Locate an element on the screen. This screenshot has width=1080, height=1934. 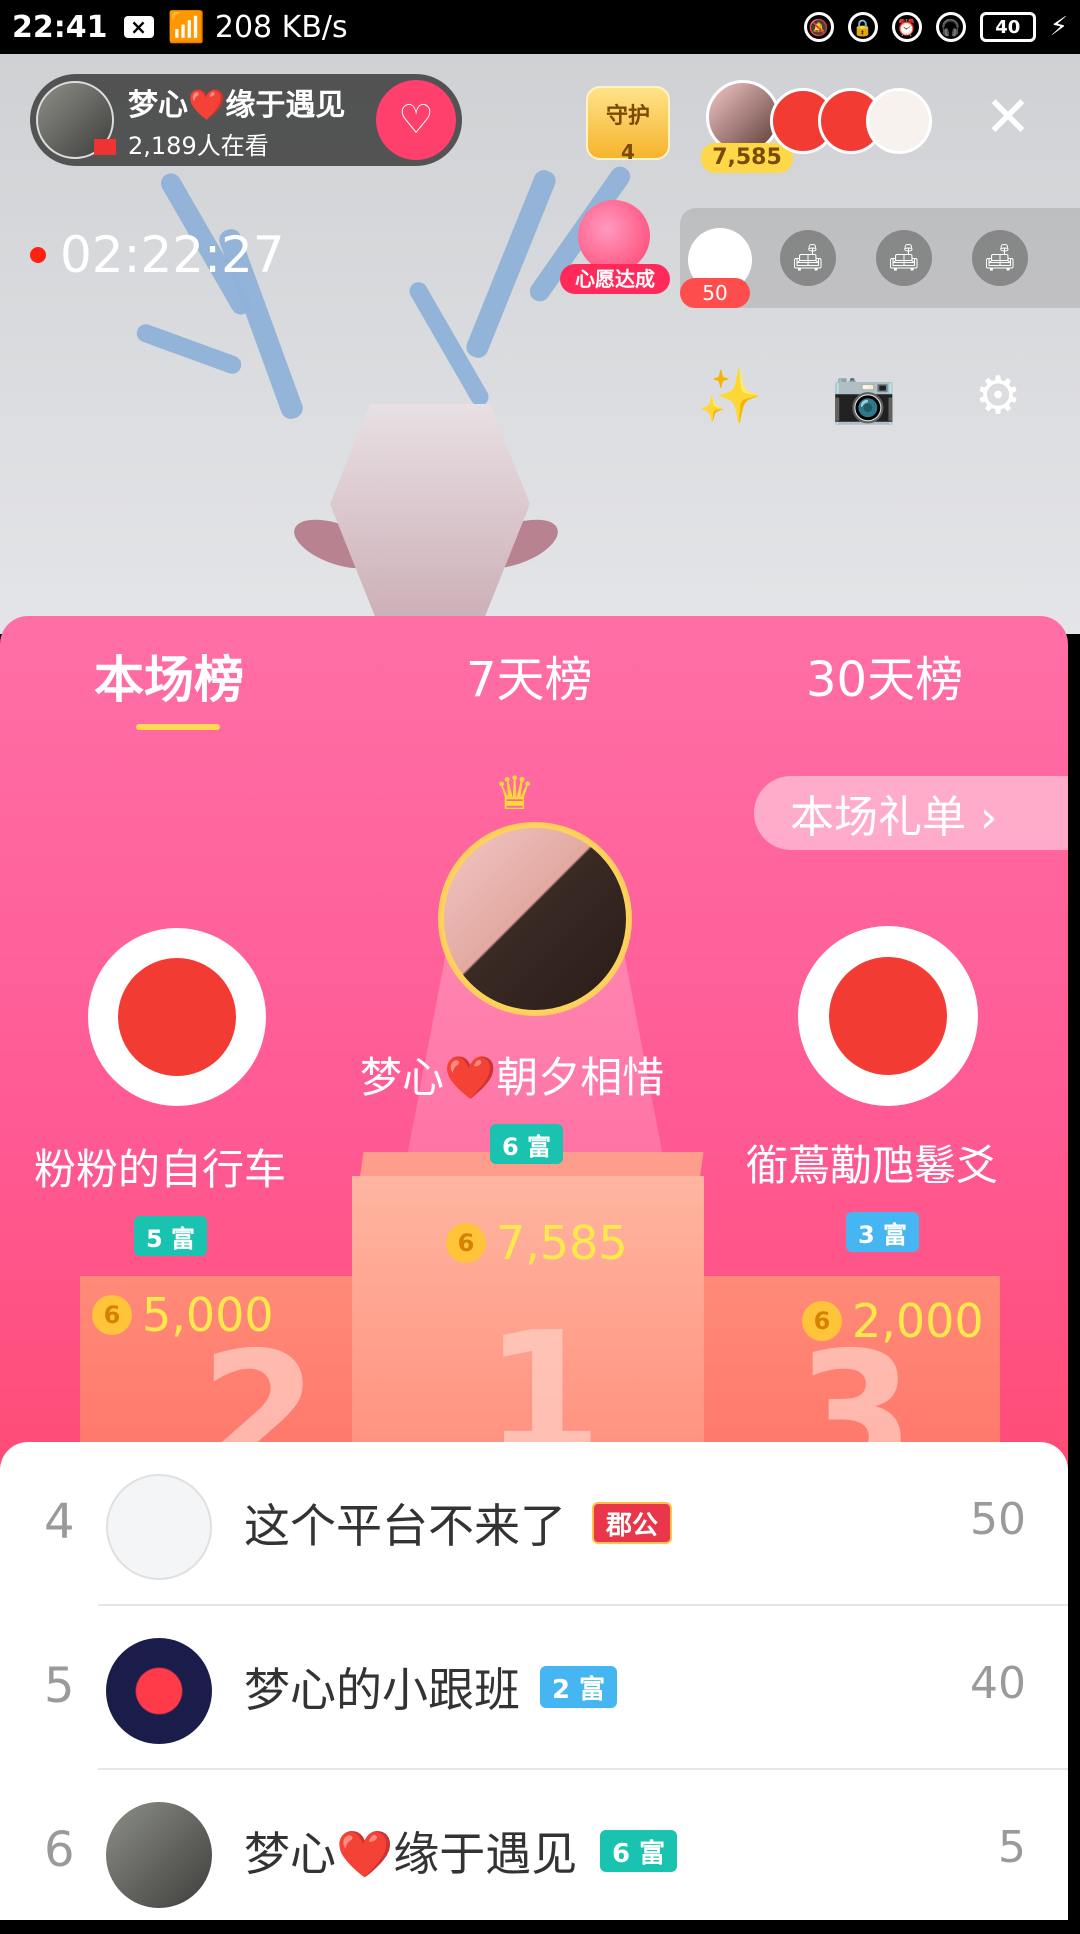
recording-dot-icon is located at coordinates (38, 255).